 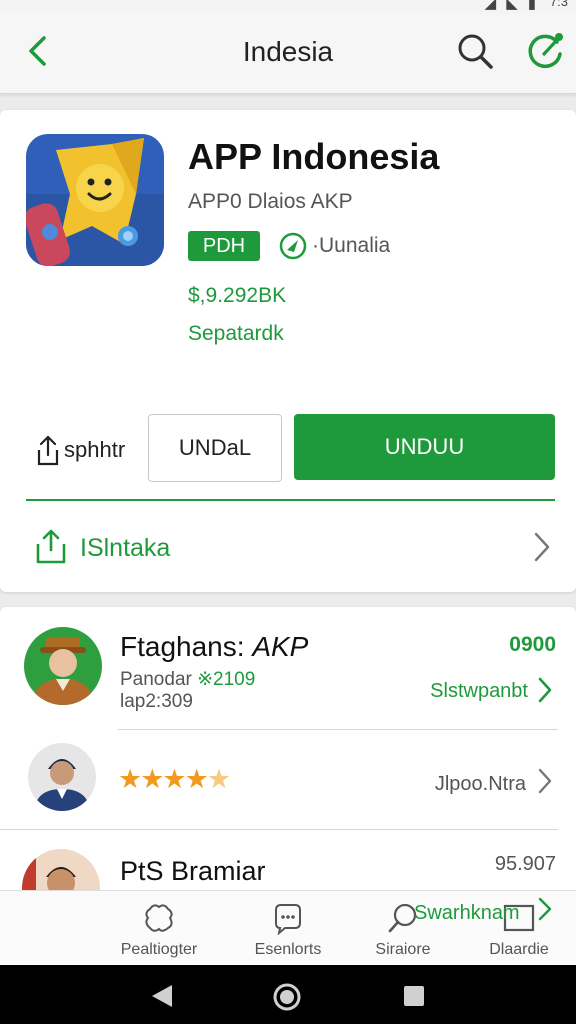 What do you see at coordinates (414, 996) in the screenshot?
I see `recents-square-icon` at bounding box center [414, 996].